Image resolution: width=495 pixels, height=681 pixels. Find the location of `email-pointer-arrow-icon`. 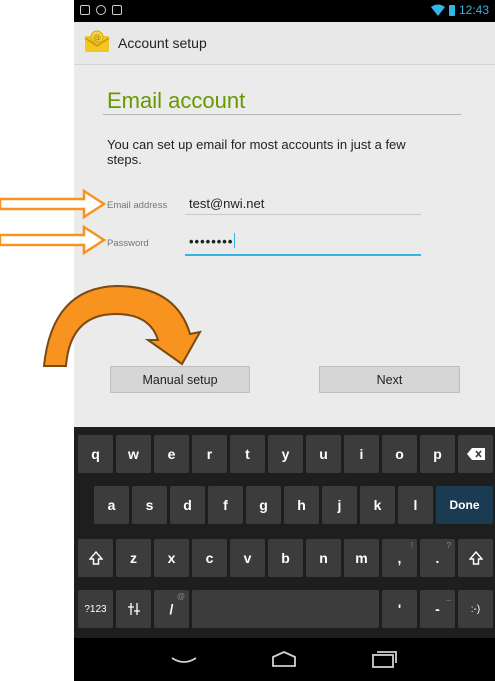

email-pointer-arrow-icon is located at coordinates (53, 204).